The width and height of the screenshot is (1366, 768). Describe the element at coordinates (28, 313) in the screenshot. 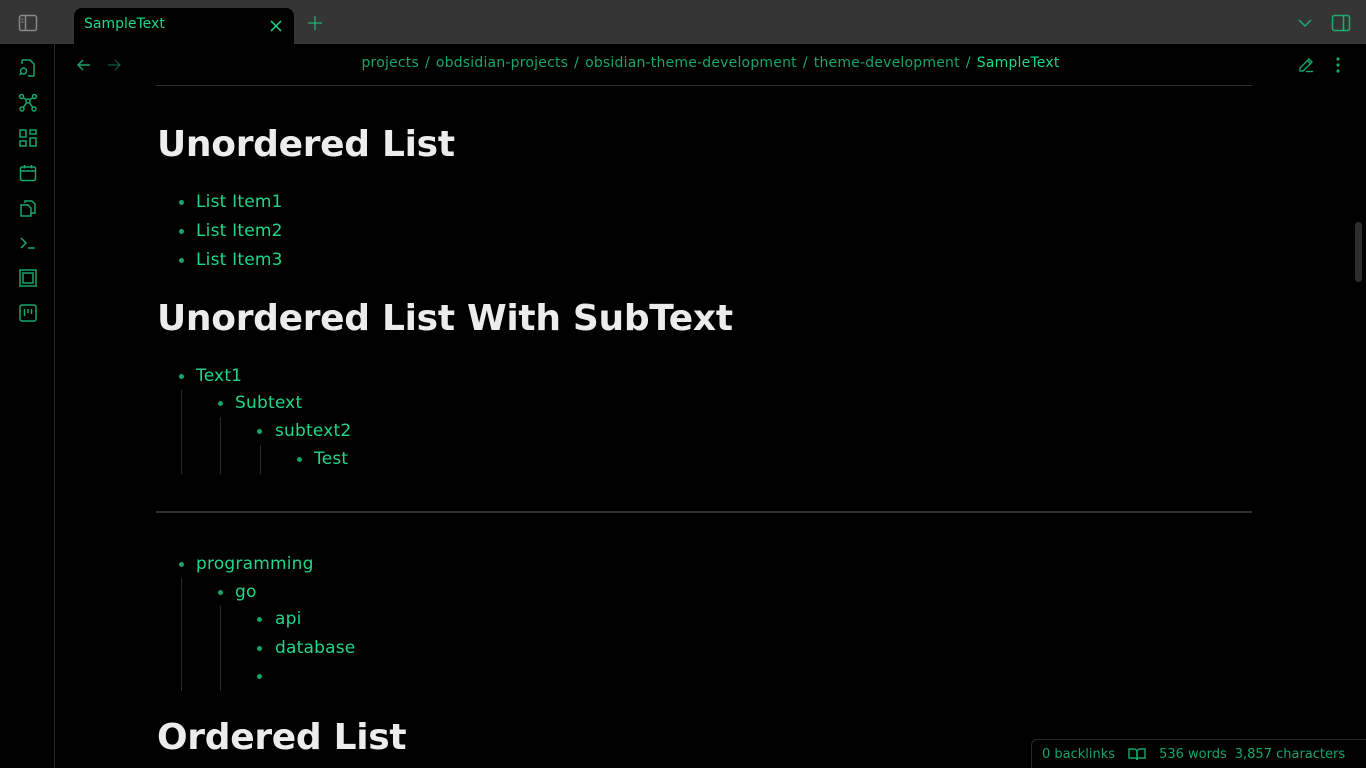

I see `kanban-icon` at that location.